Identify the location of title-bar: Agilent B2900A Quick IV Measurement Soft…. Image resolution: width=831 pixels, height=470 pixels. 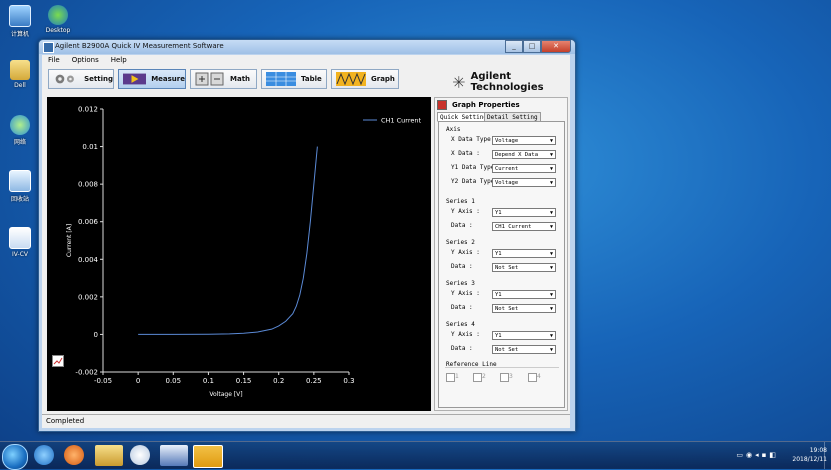
(307, 47).